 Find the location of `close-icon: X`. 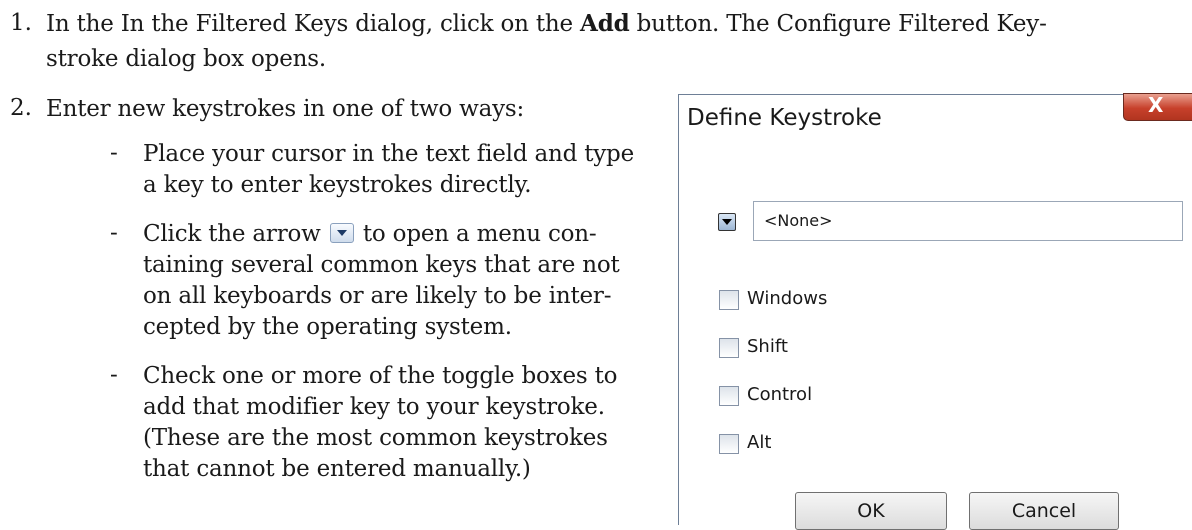

close-icon: X is located at coordinates (1156, 105).